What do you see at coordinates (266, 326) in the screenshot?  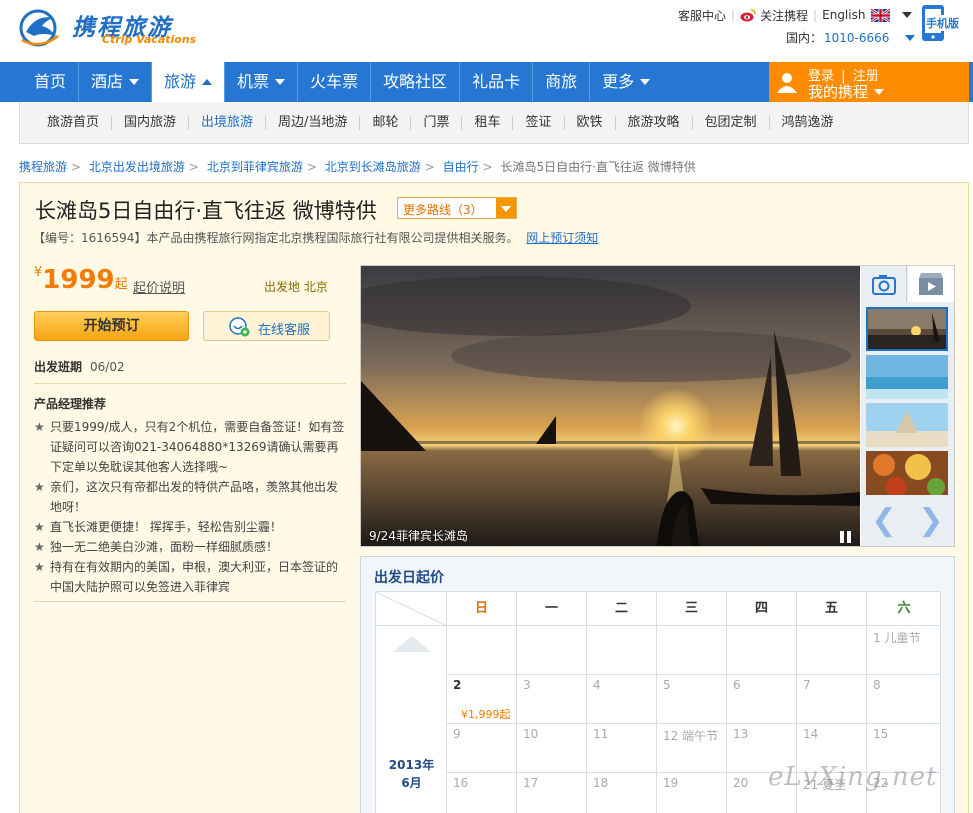 I see `online-service-button: 在线客服` at bounding box center [266, 326].